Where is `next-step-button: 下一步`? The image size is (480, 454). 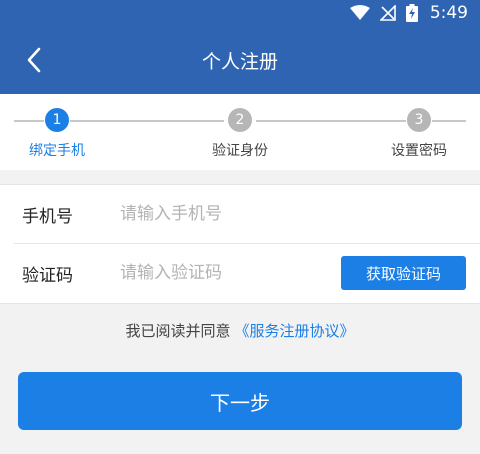
next-step-button: 下一步 is located at coordinates (240, 401).